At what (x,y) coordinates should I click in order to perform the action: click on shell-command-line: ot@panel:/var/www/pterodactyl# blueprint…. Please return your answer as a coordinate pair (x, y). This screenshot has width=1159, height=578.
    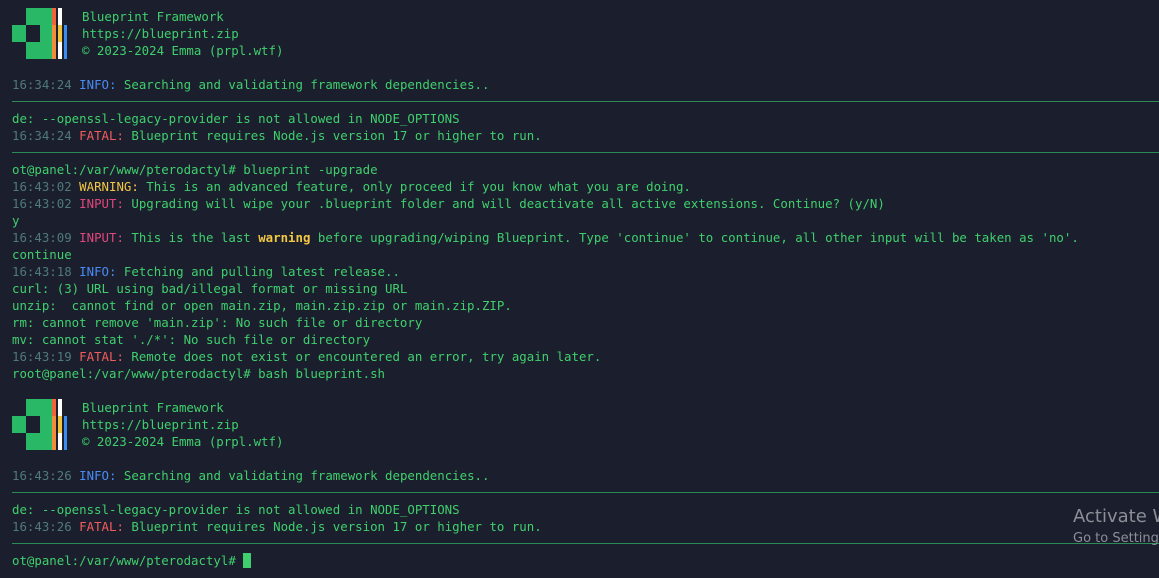
    Looking at the image, I should click on (195, 169).